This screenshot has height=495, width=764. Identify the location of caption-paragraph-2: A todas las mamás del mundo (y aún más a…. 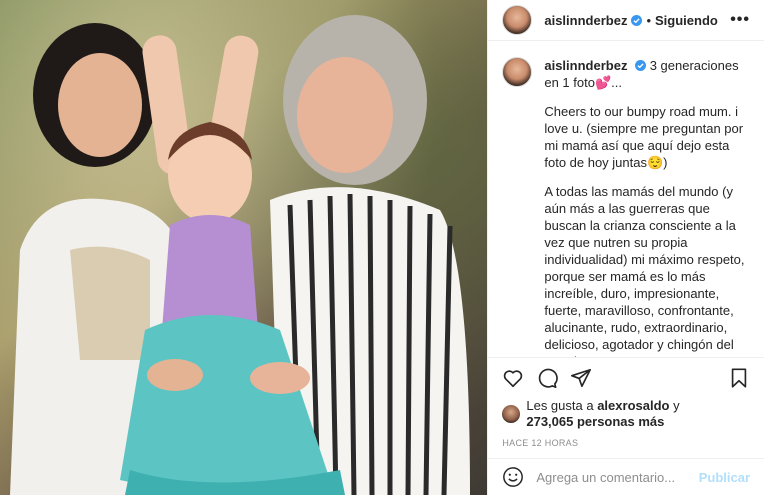
(644, 270).